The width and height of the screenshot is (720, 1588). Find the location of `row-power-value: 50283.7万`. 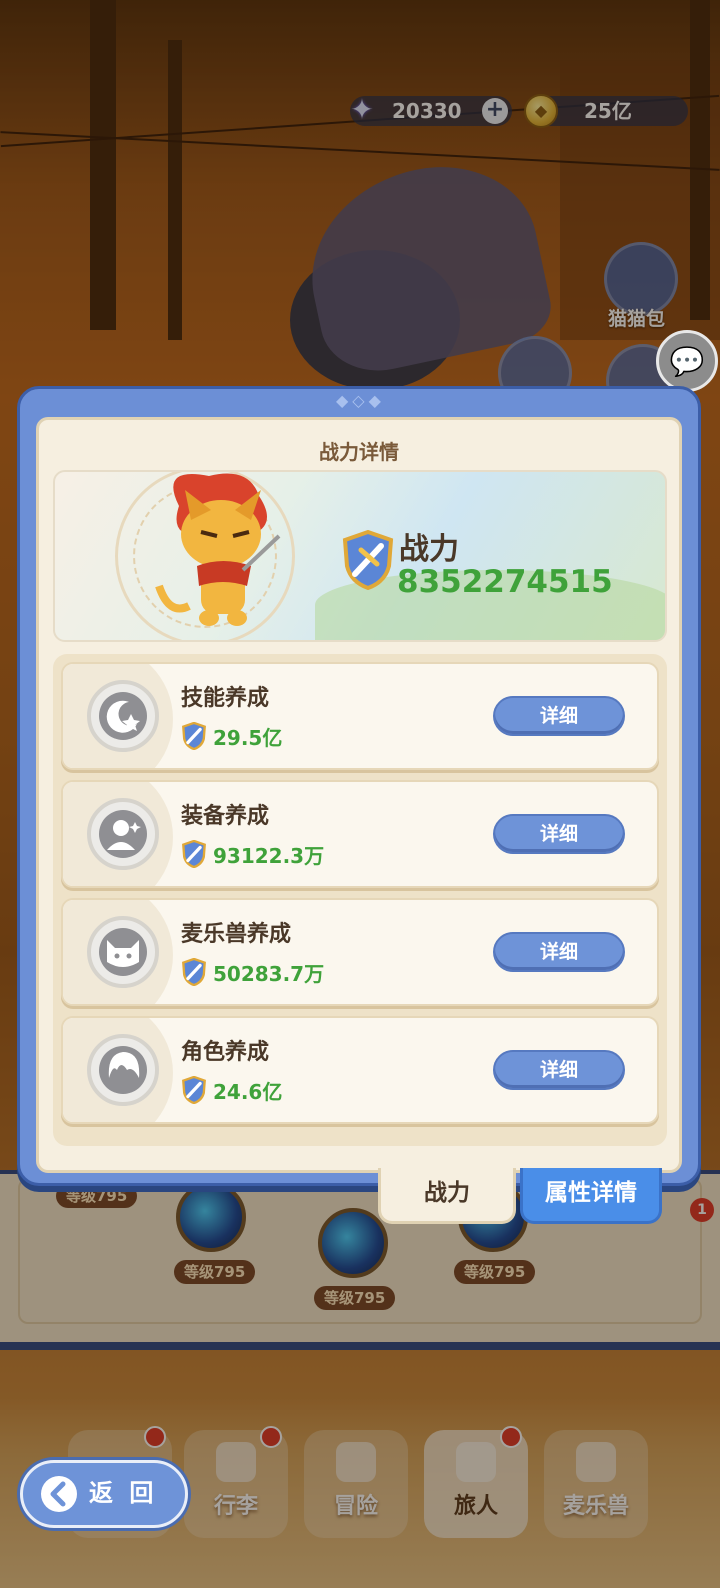

row-power-value: 50283.7万 is located at coordinates (269, 974).